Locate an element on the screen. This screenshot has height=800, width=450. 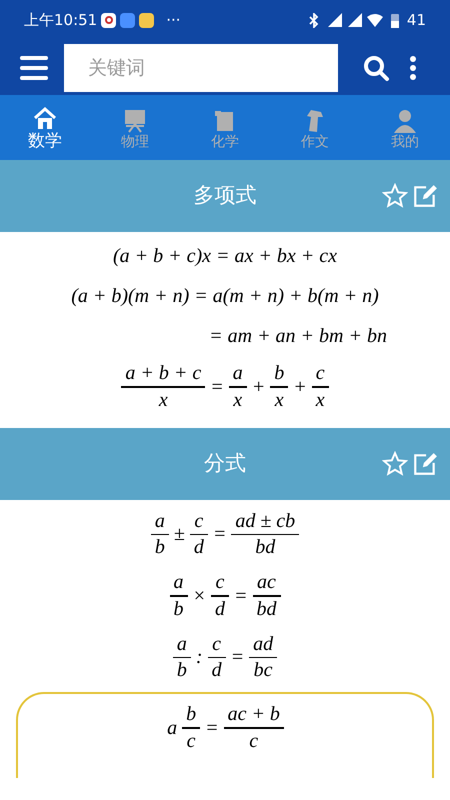
fraction-numerator: ac is located at coordinates (266, 582).